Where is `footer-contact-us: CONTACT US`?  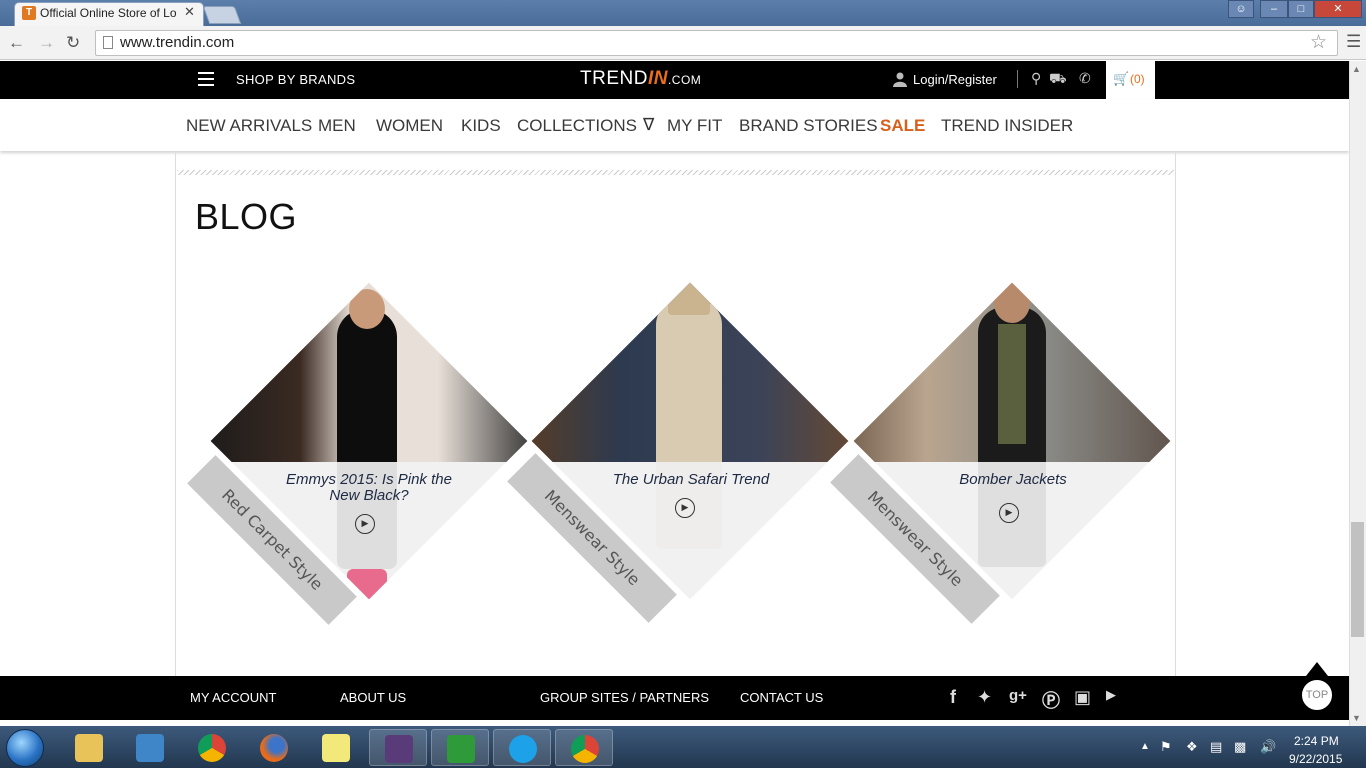 footer-contact-us: CONTACT US is located at coordinates (781, 697).